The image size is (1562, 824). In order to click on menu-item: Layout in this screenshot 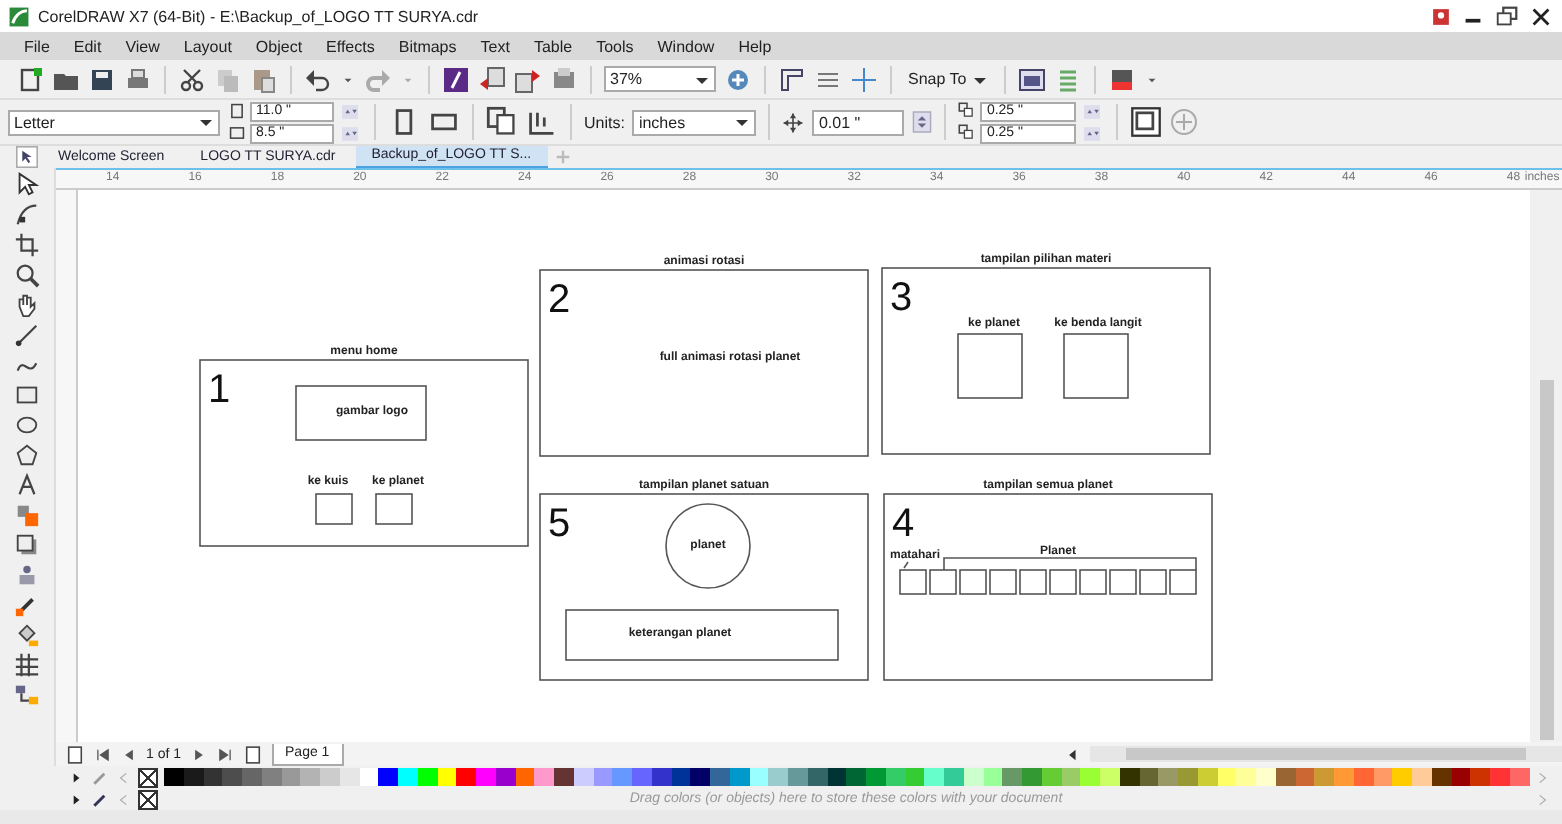, I will do `click(207, 46)`.